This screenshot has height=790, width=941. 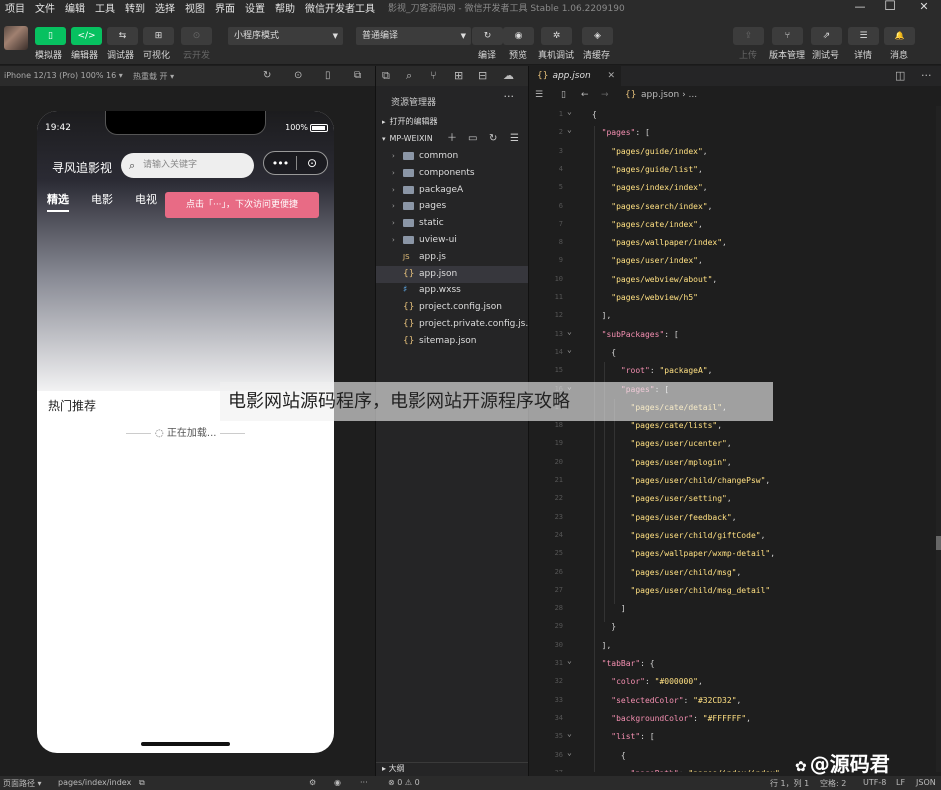 What do you see at coordinates (225, 7) in the screenshot?
I see `menu-interface: 界面` at bounding box center [225, 7].